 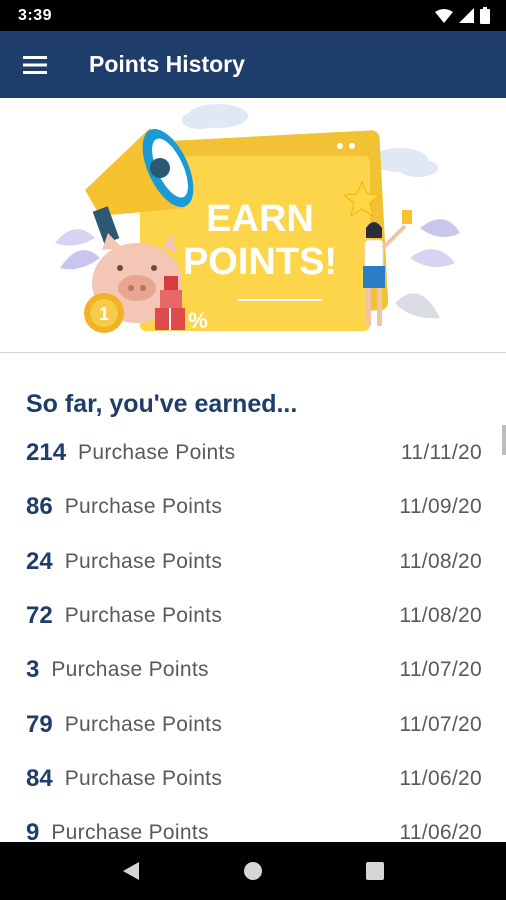 I want to click on status-bar: 3:39, so click(x=253, y=15).